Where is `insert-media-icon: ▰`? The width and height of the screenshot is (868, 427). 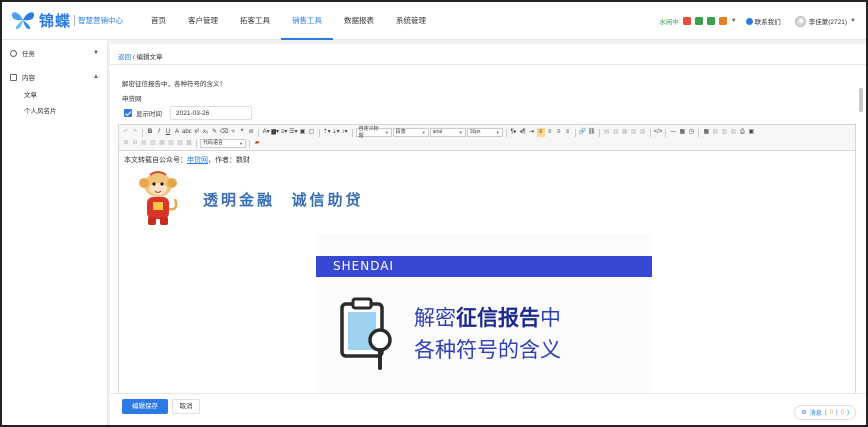
insert-media-icon: ▰ is located at coordinates (257, 143).